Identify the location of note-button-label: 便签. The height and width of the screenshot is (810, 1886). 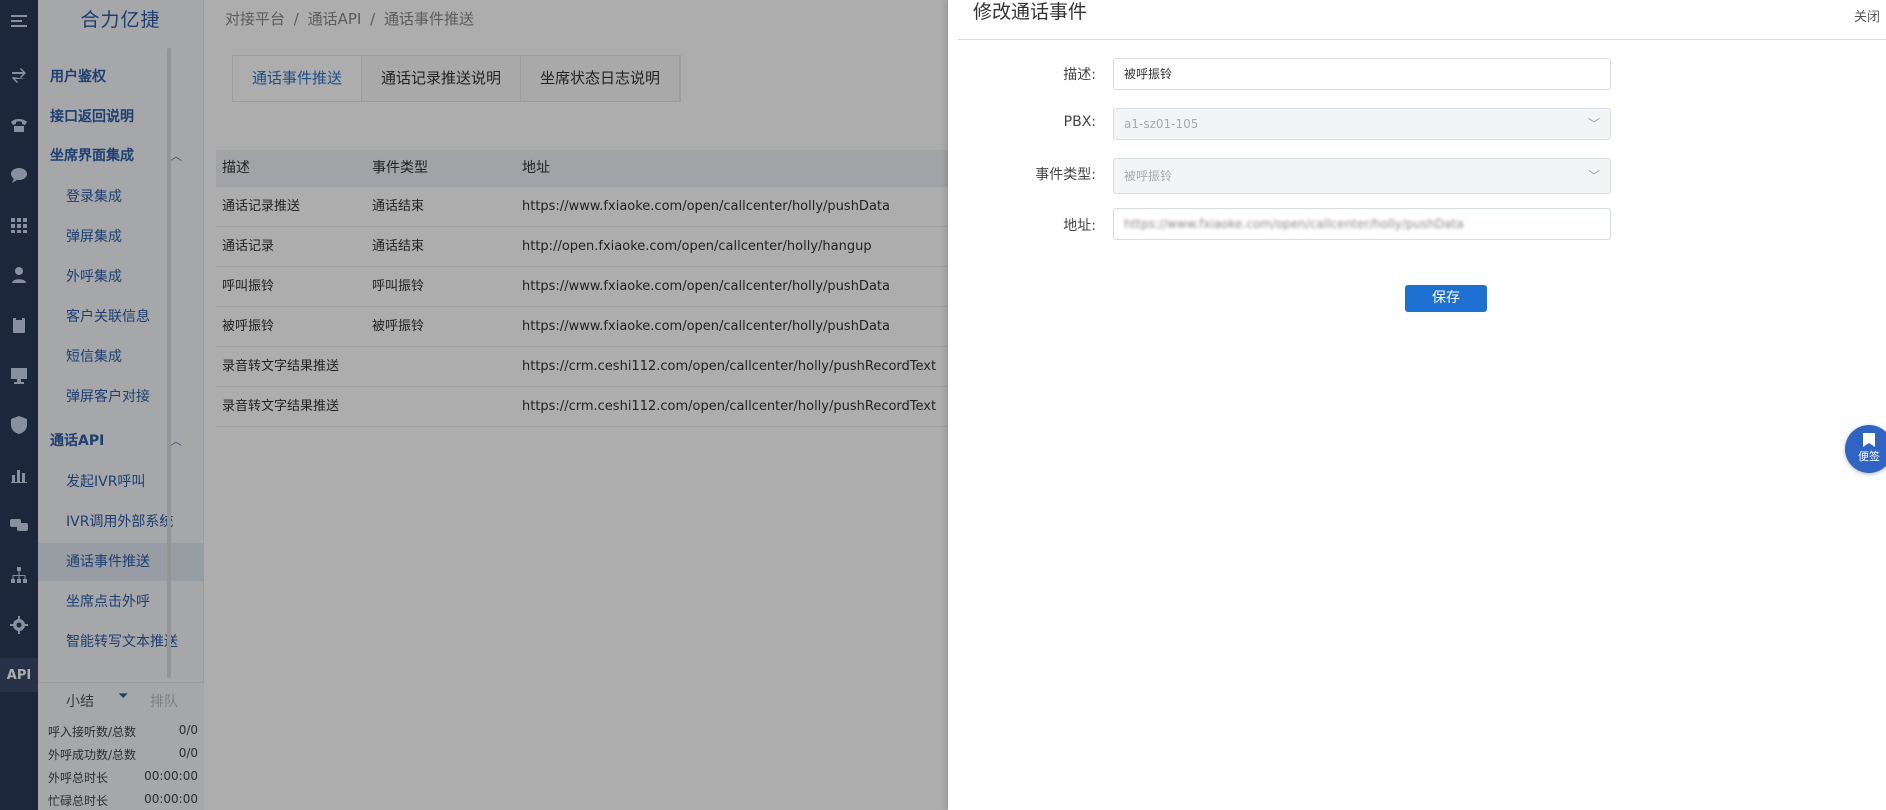
(1869, 456).